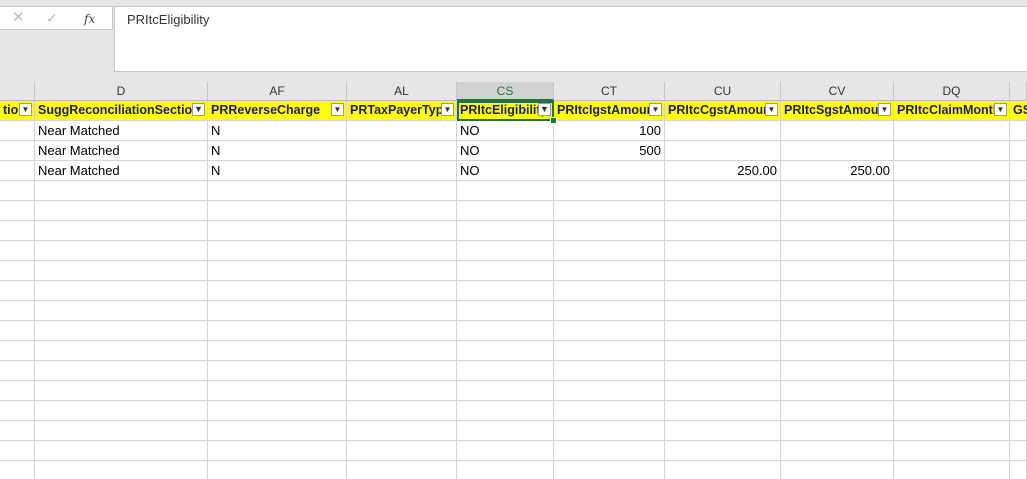  I want to click on header-cell: PRItcEligibility ▼, so click(505, 111).